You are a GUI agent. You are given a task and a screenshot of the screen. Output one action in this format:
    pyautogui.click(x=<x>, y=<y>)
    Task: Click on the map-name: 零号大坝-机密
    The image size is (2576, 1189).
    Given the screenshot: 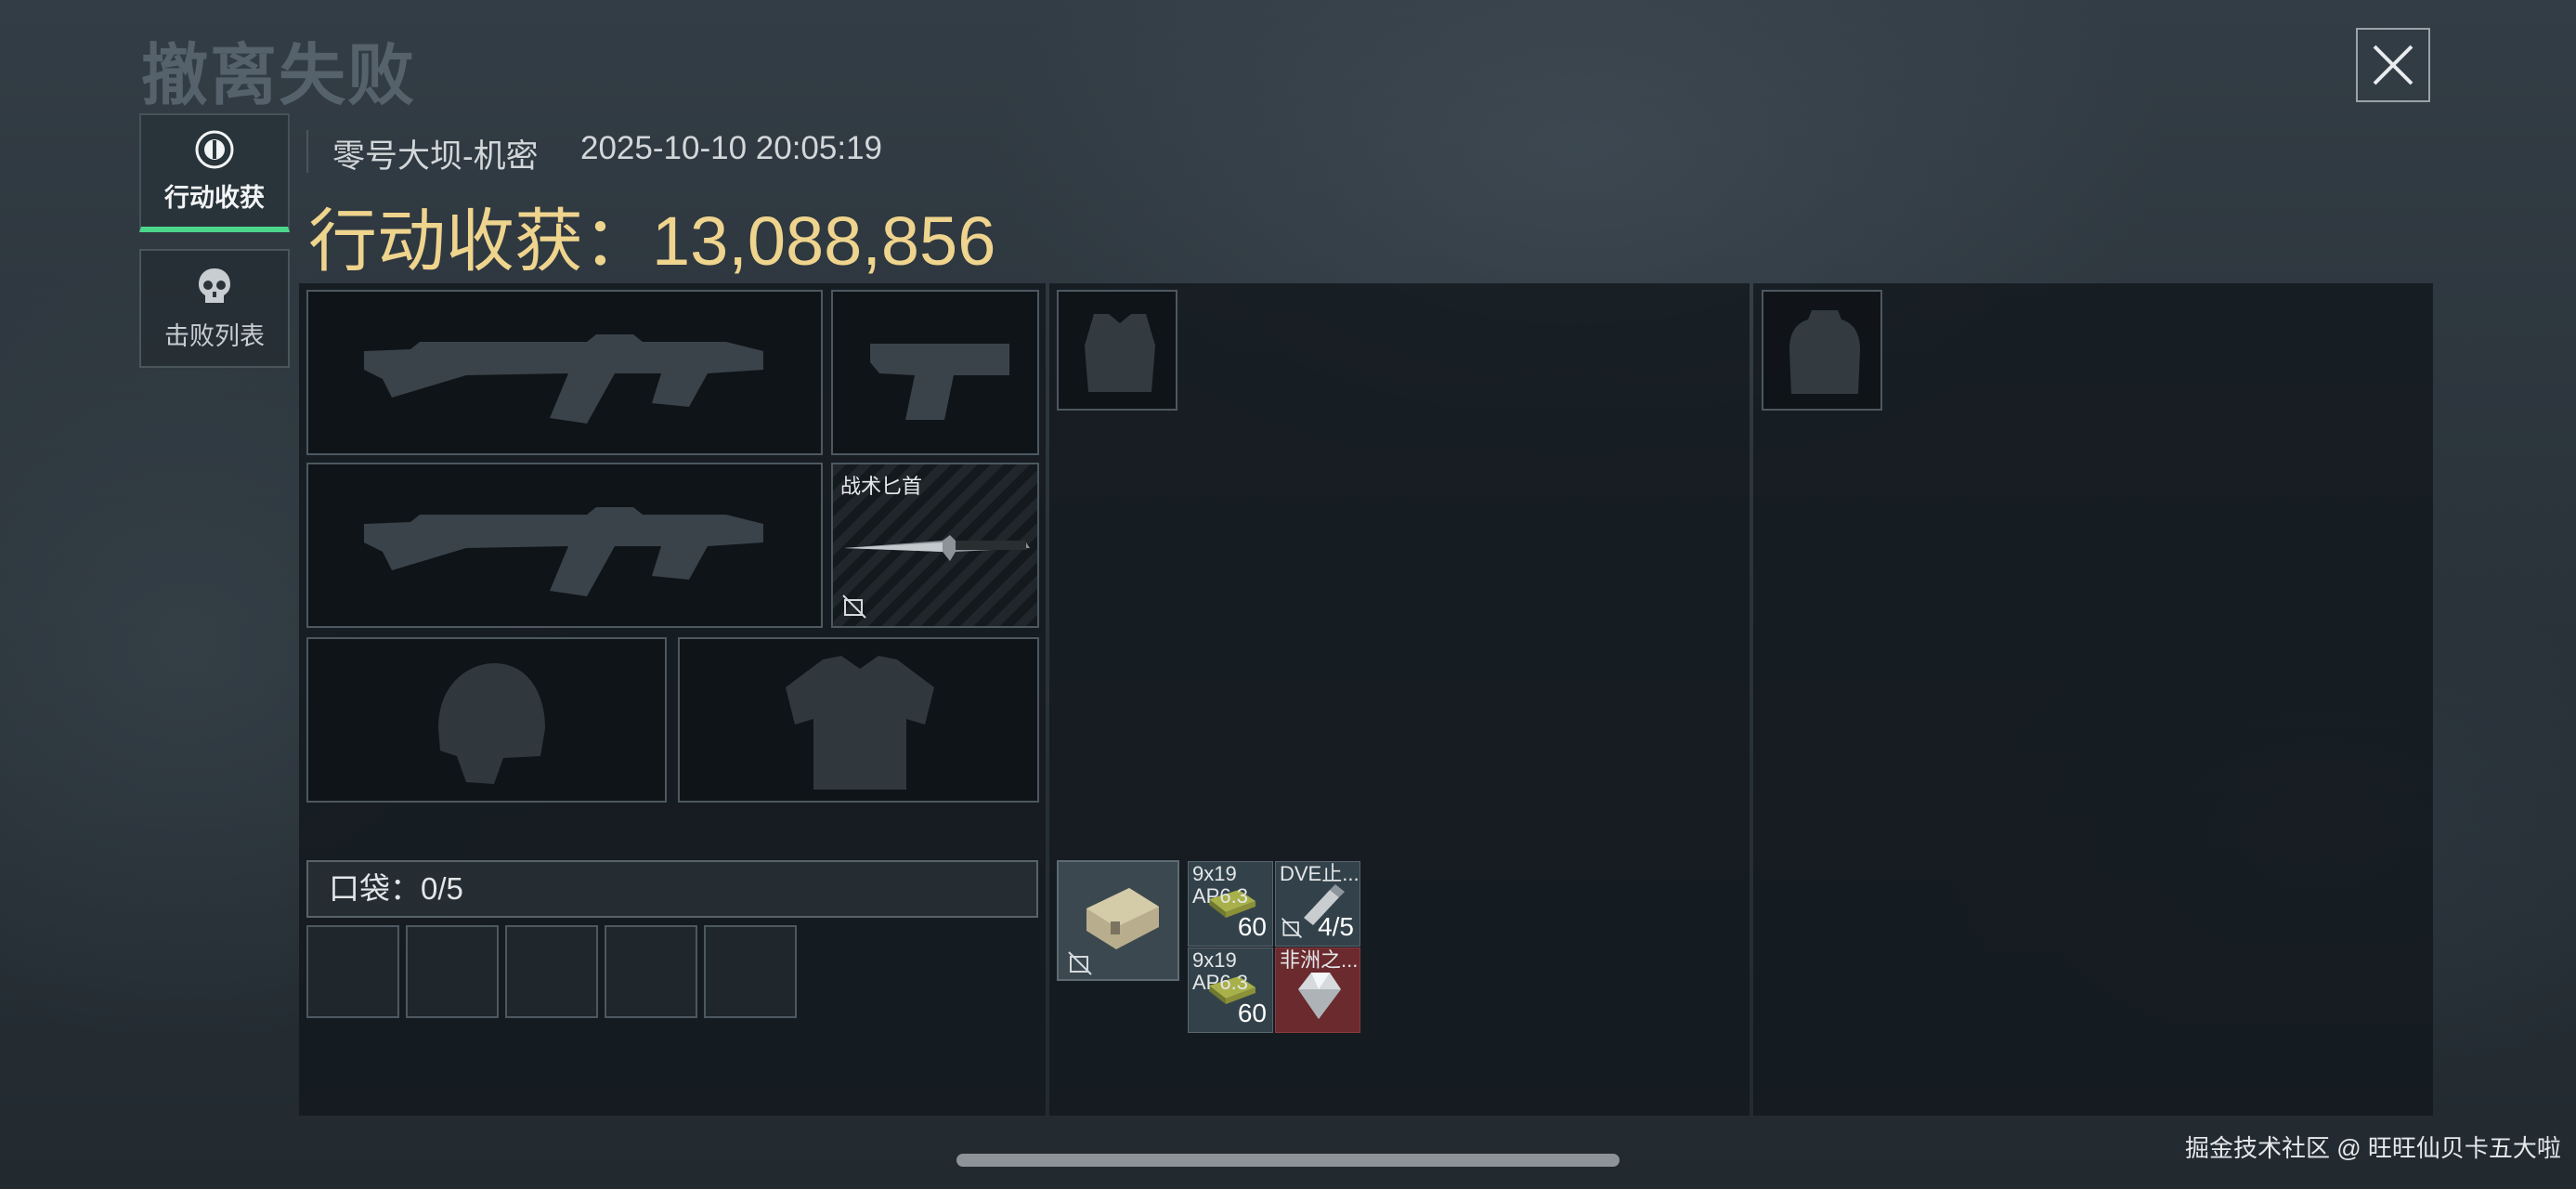 What is the action you would take?
    pyautogui.click(x=436, y=157)
    